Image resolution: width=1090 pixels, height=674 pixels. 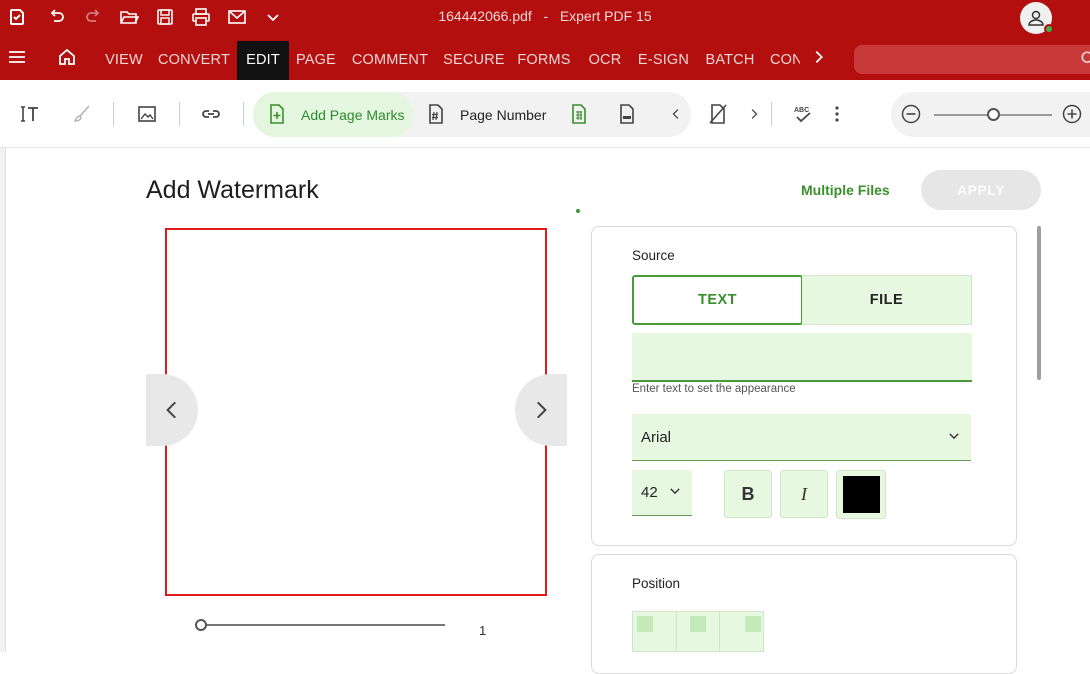 What do you see at coordinates (201, 17) in the screenshot?
I see `print-icon` at bounding box center [201, 17].